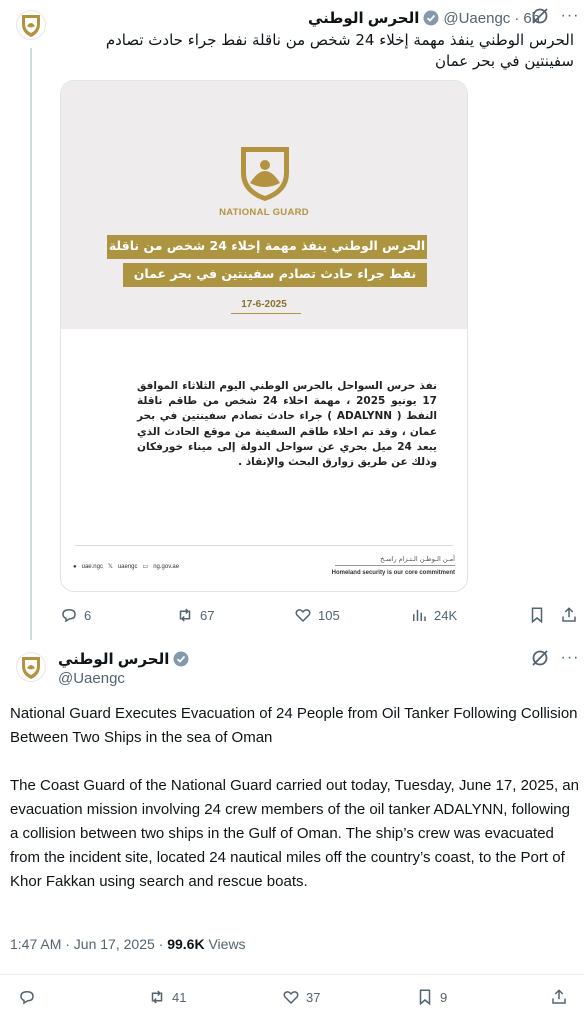 This screenshot has width=584, height=1018. I want to click on views-icon, so click(419, 615).